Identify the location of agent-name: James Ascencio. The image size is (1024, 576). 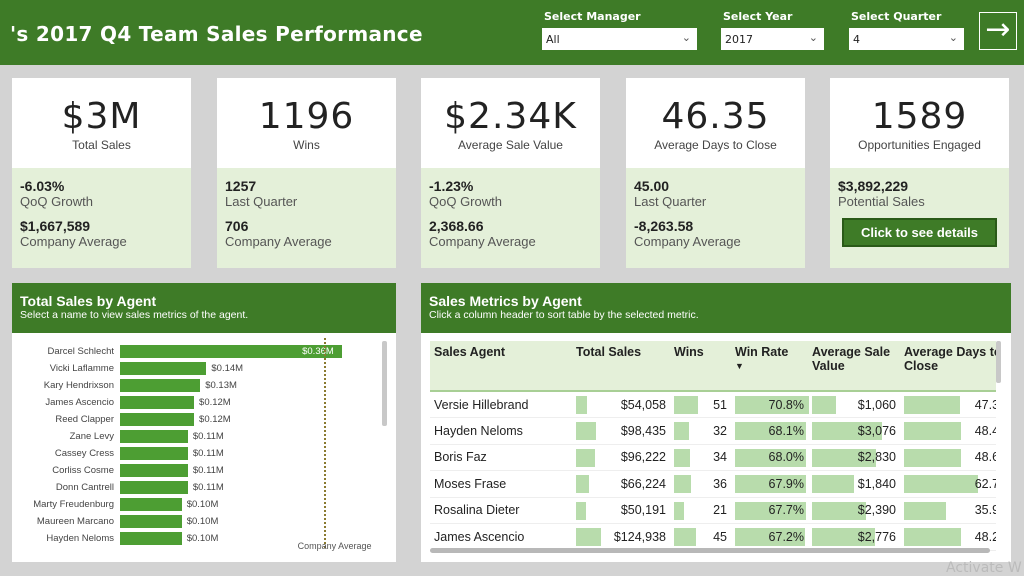
(63, 402).